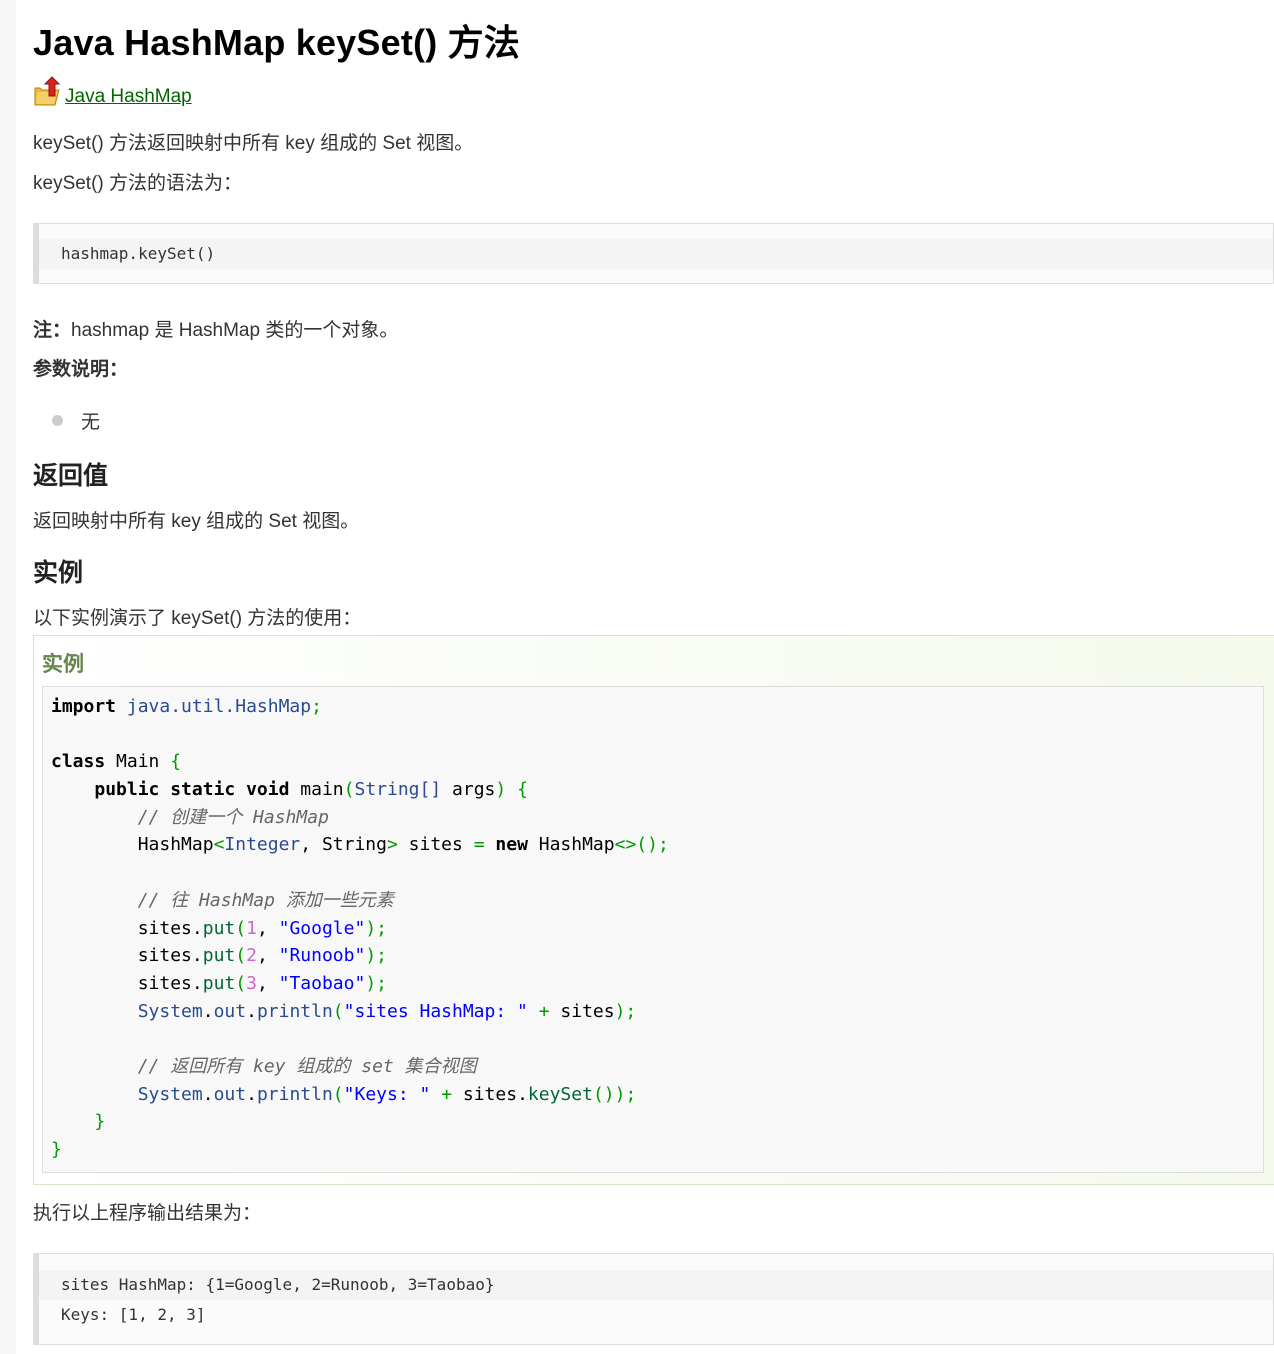 Image resolution: width=1274 pixels, height=1354 pixels. I want to click on code-line: class Main {, so click(116, 762).